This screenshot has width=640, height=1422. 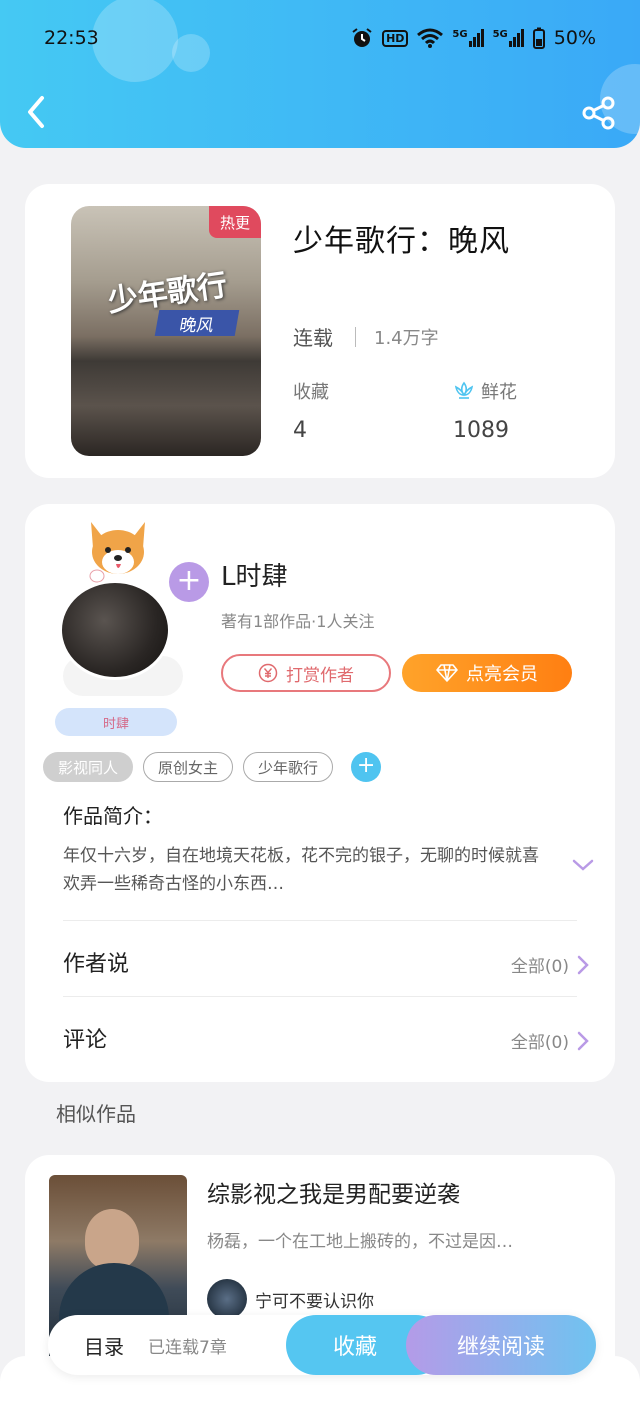 What do you see at coordinates (354, 1347) in the screenshot?
I see `favorite-label: 收藏` at bounding box center [354, 1347].